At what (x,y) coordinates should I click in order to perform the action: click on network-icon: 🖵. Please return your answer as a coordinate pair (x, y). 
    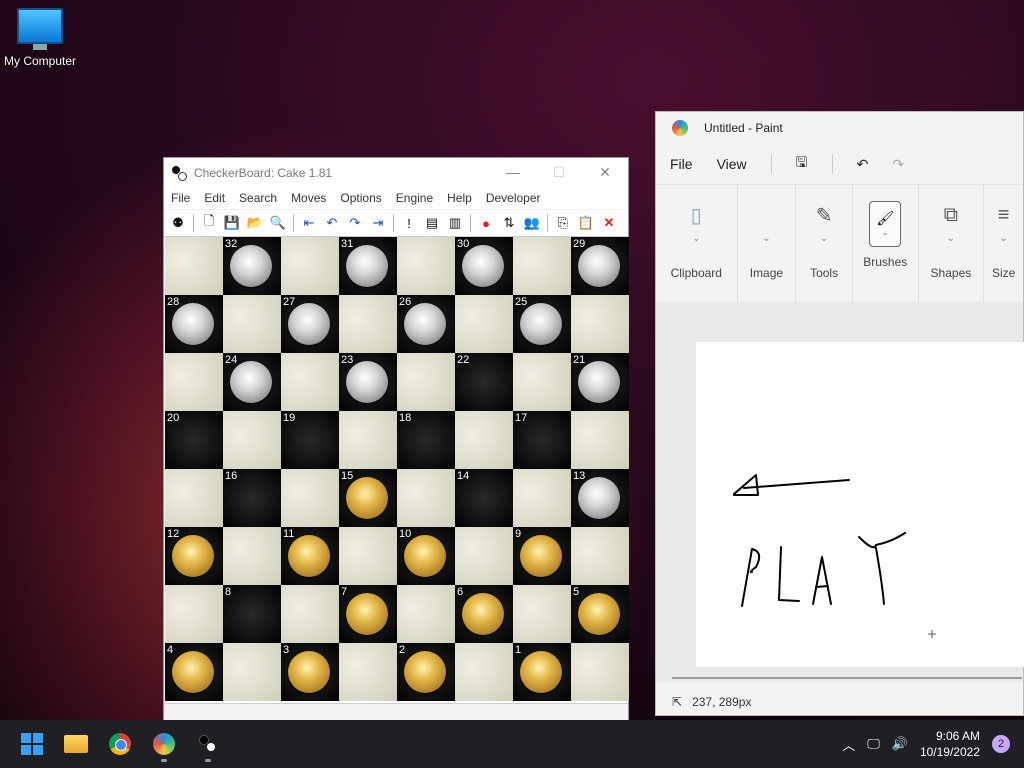
    Looking at the image, I should click on (873, 744).